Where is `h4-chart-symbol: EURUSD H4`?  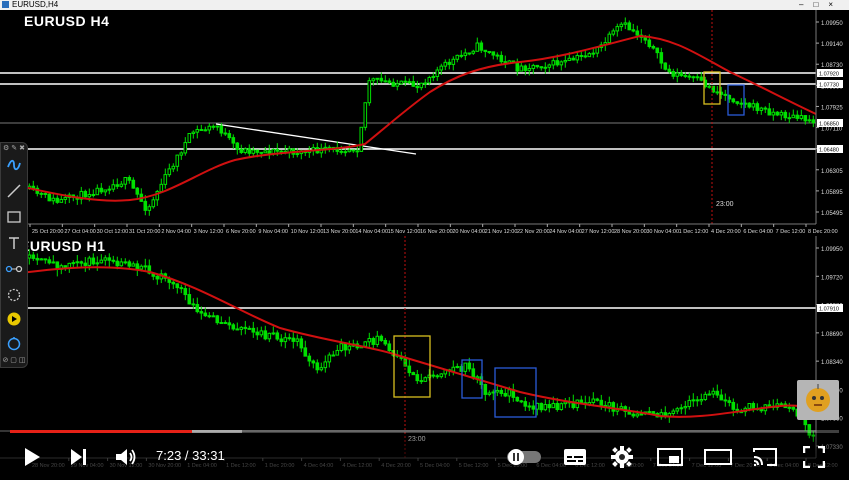
h4-chart-symbol: EURUSD H4 is located at coordinates (67, 21).